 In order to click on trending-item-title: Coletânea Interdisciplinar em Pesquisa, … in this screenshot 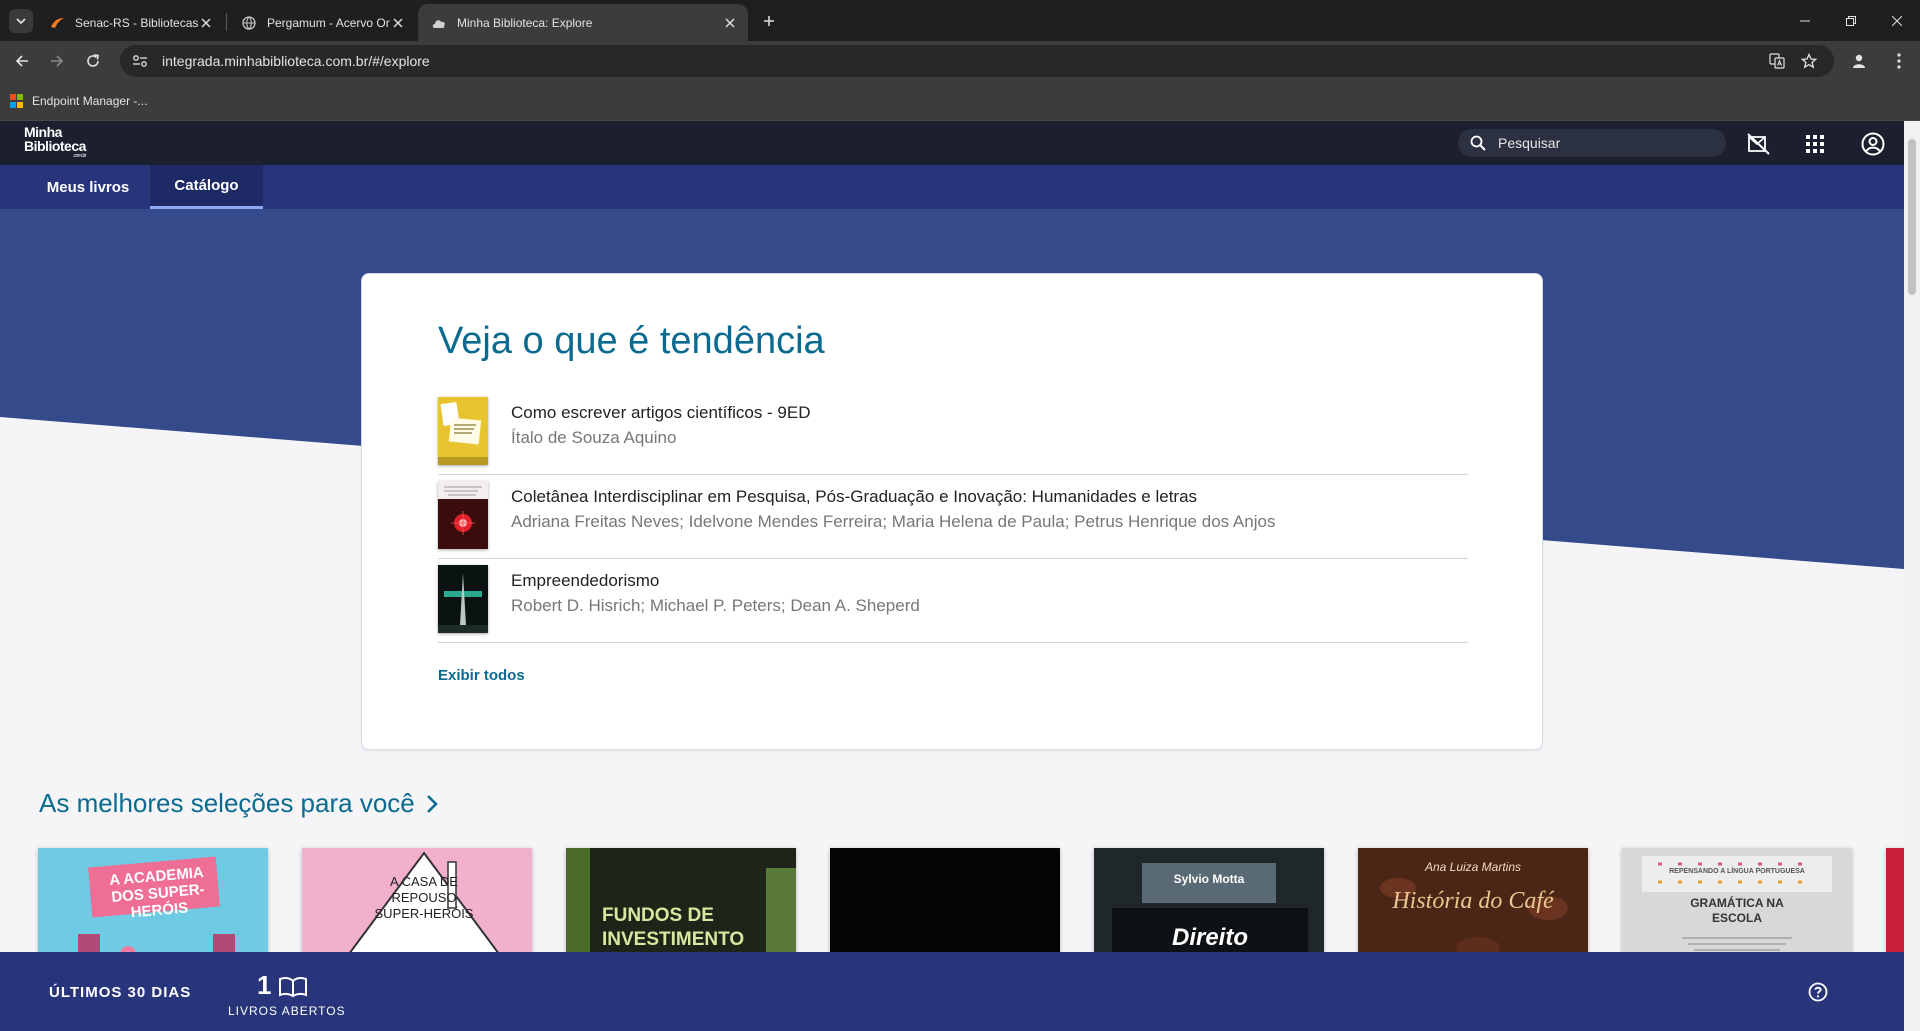, I will do `click(854, 497)`.